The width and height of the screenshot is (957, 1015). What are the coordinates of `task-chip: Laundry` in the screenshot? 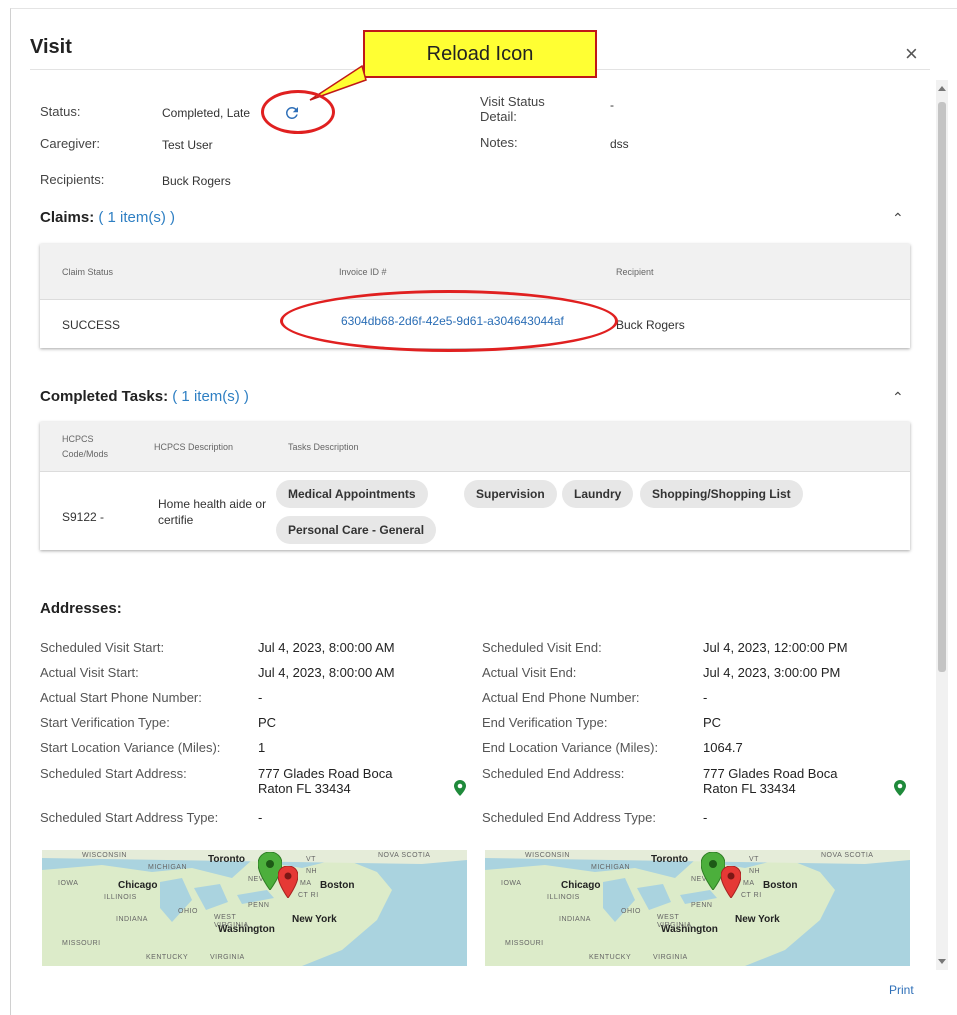 It's located at (598, 494).